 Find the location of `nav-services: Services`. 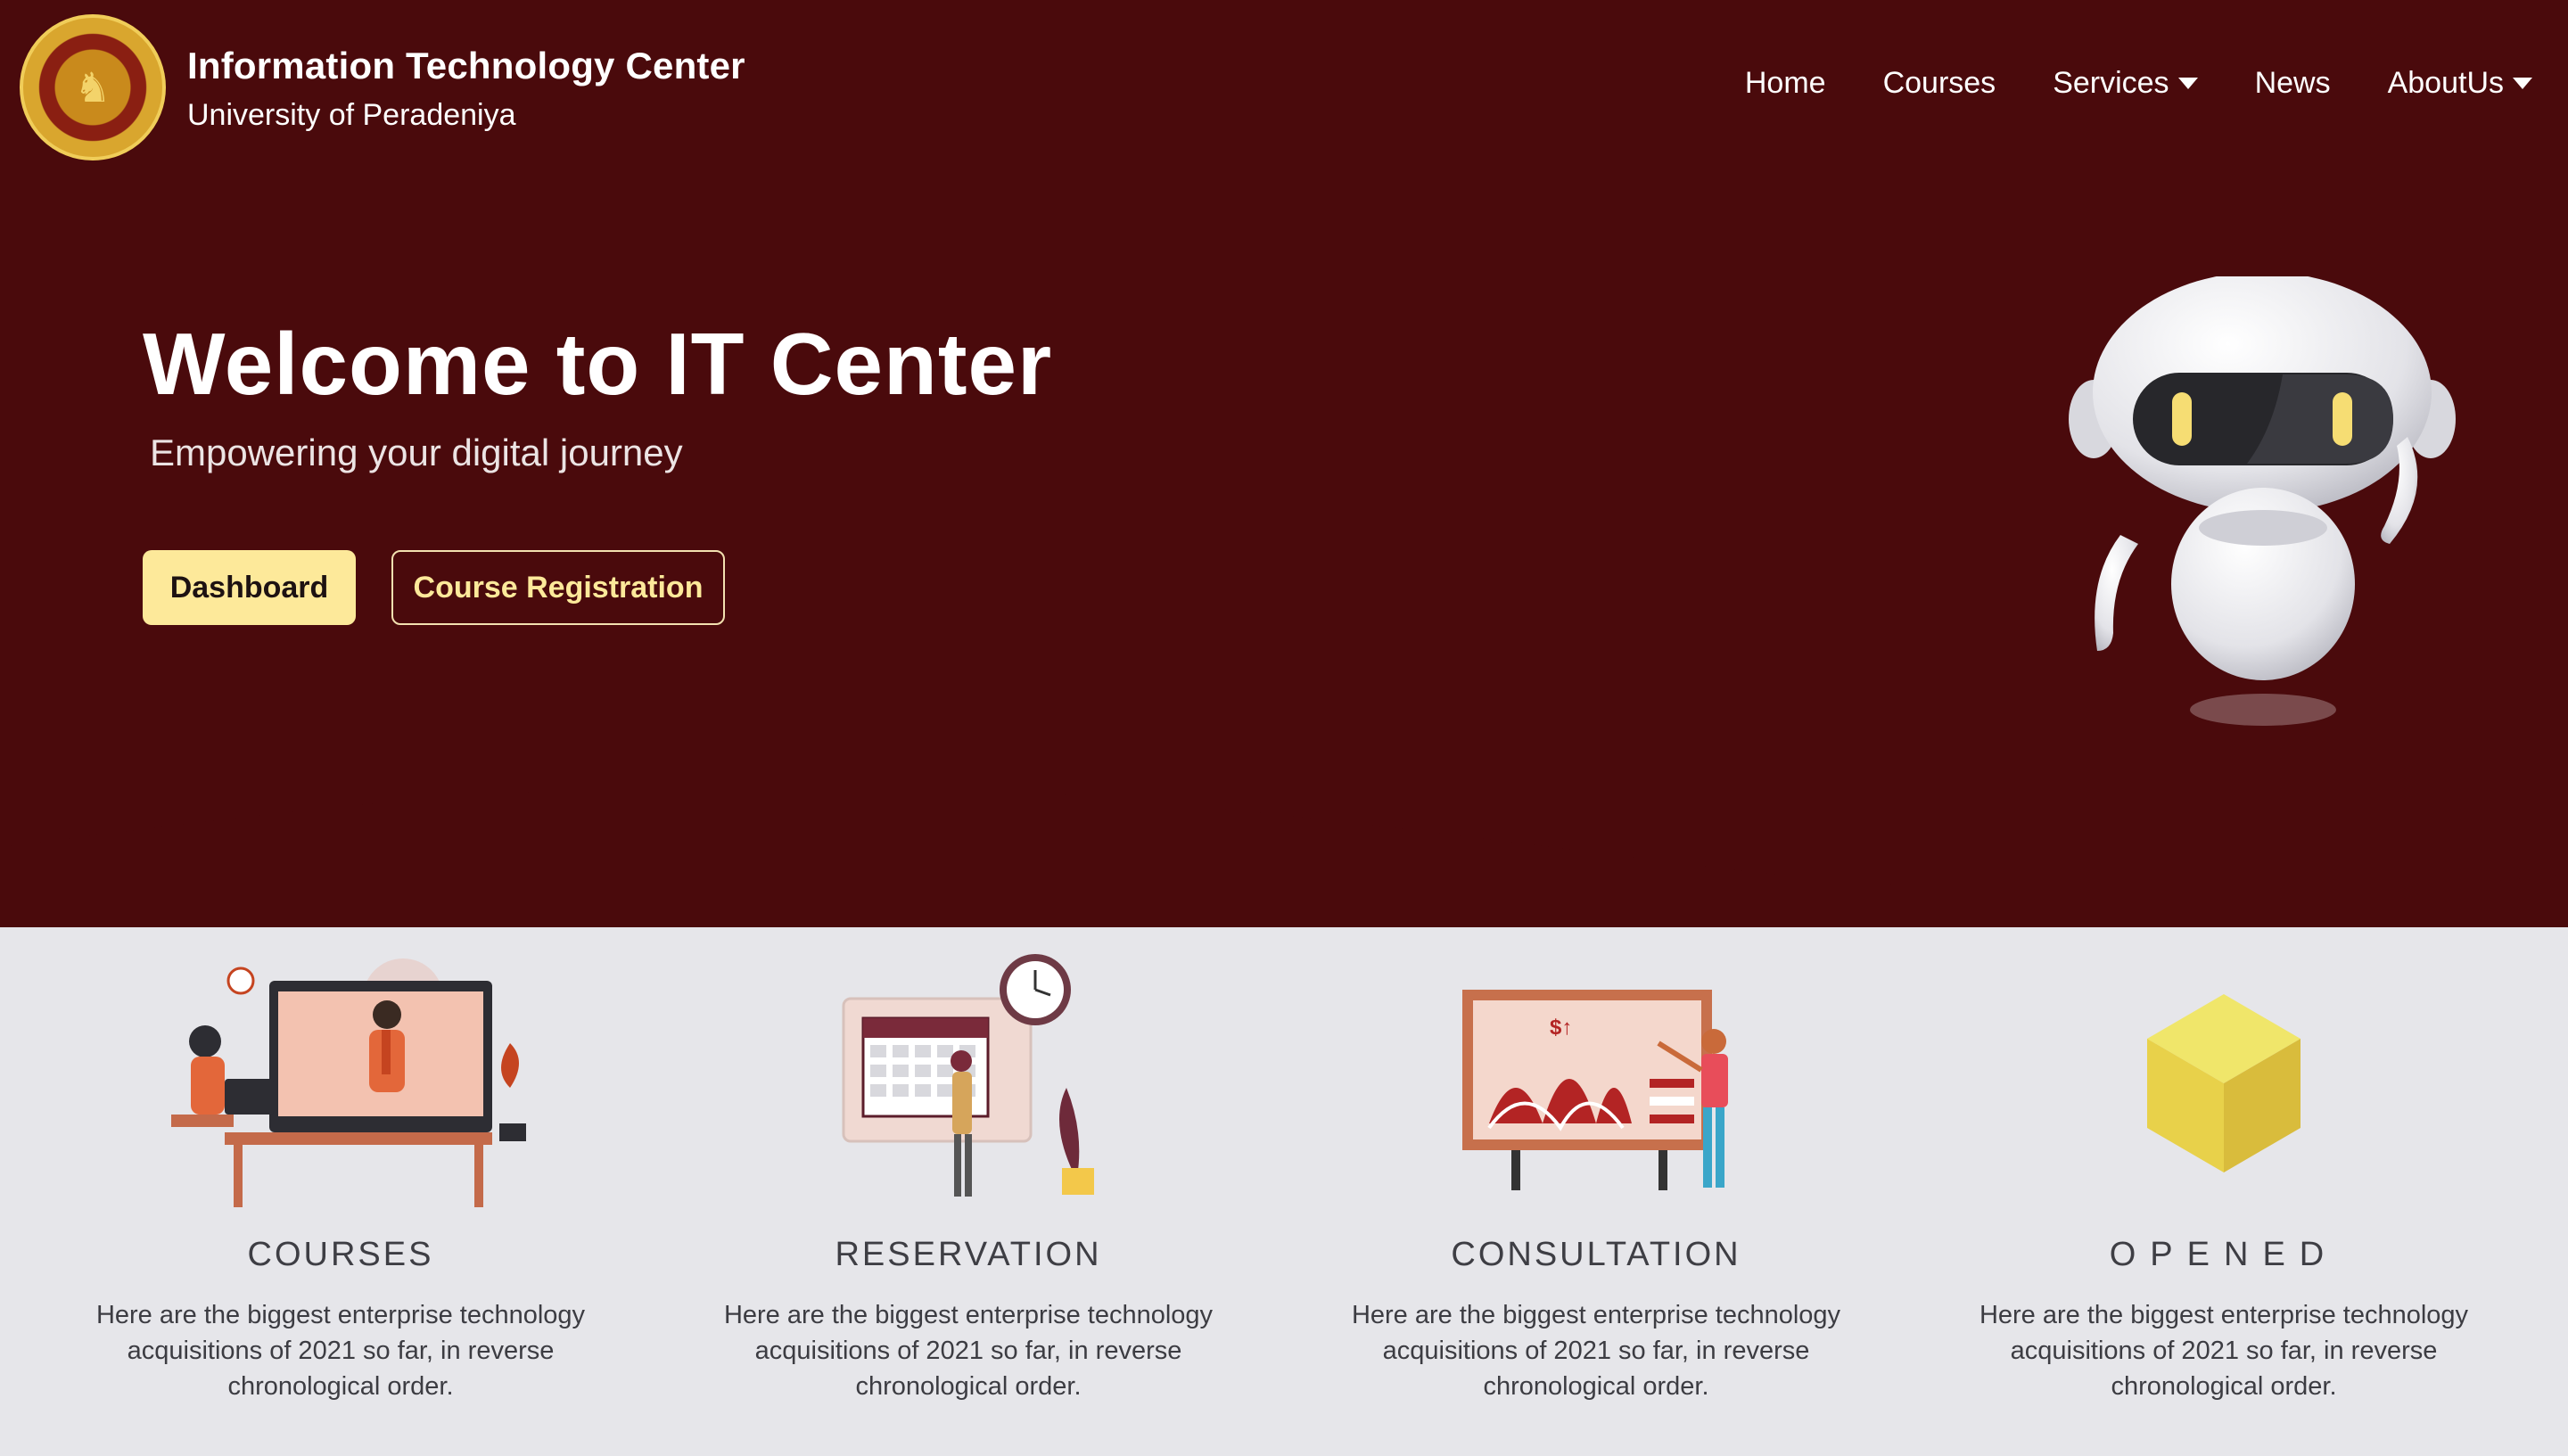

nav-services: Services is located at coordinates (2125, 83).